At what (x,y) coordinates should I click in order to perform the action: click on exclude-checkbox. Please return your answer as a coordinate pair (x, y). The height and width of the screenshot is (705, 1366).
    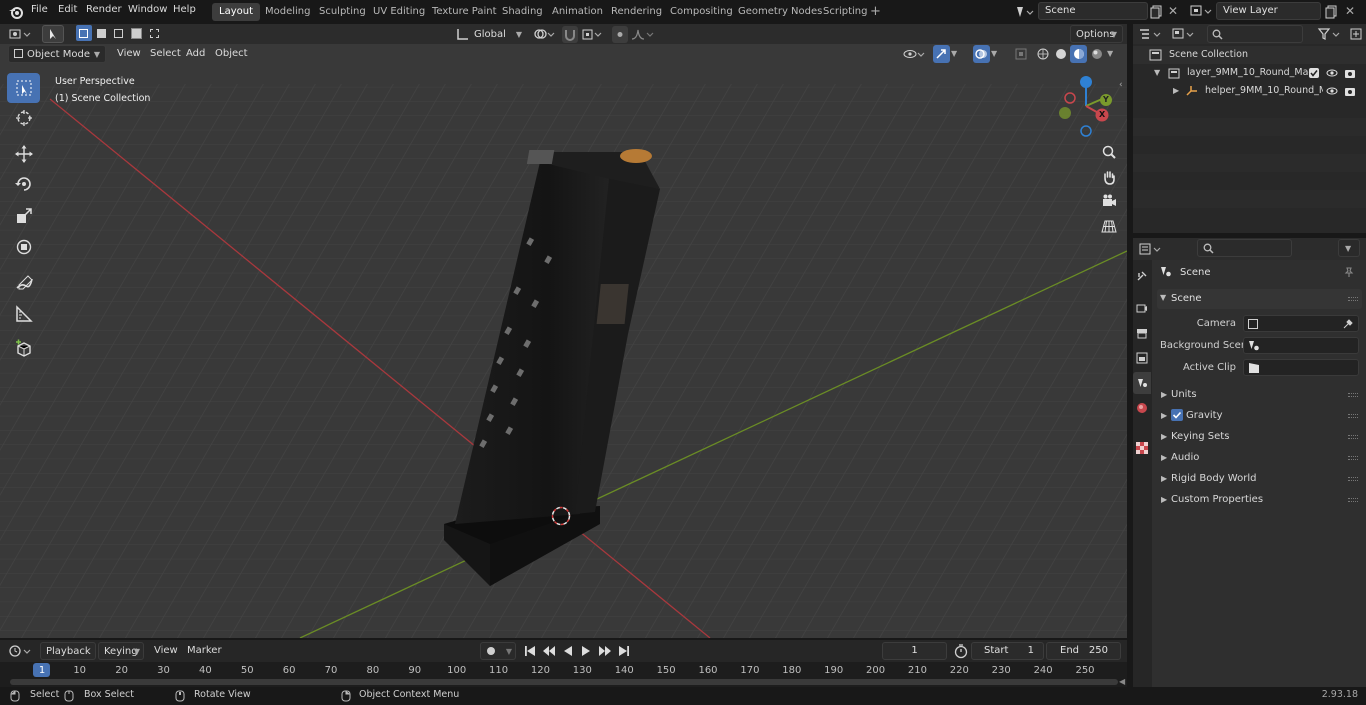
    Looking at the image, I should click on (1314, 73).